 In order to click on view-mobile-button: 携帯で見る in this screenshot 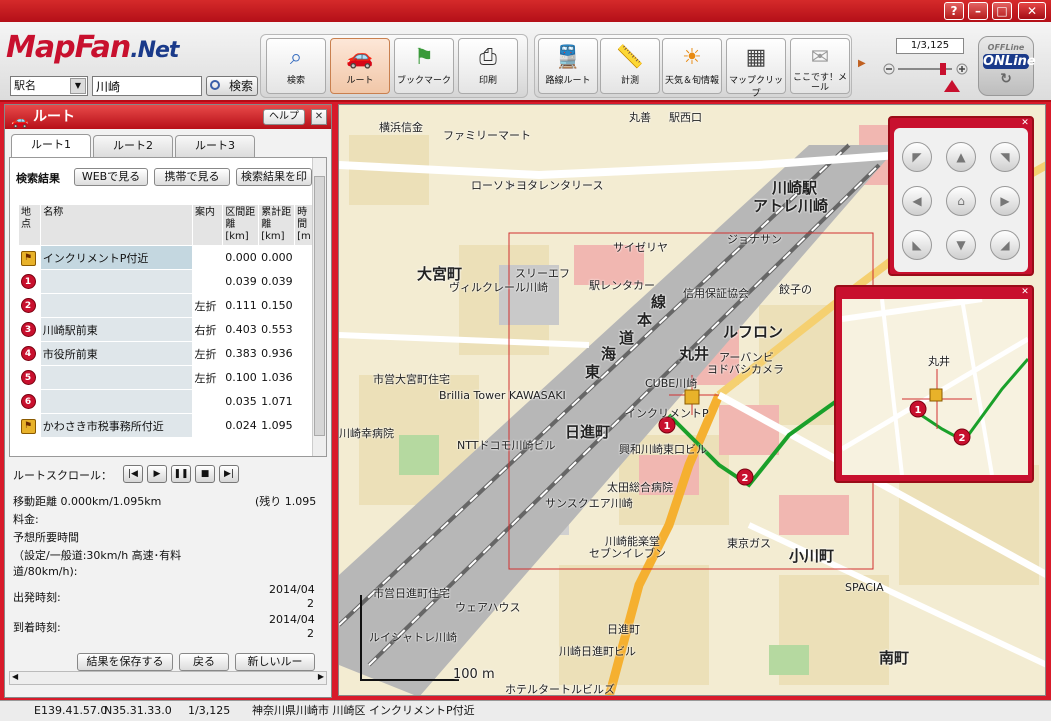, I will do `click(192, 177)`.